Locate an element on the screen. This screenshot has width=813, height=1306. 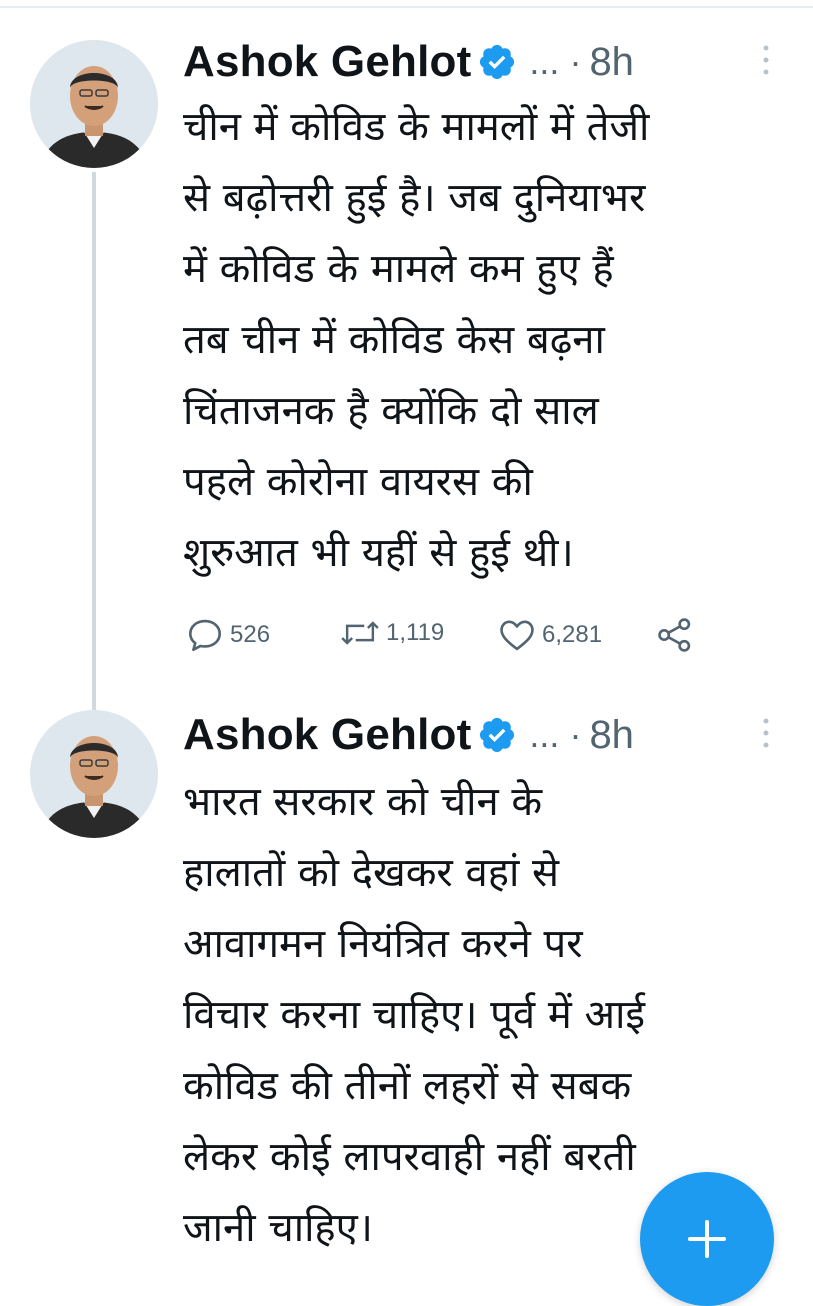
reply-button: 526 is located at coordinates (228, 635).